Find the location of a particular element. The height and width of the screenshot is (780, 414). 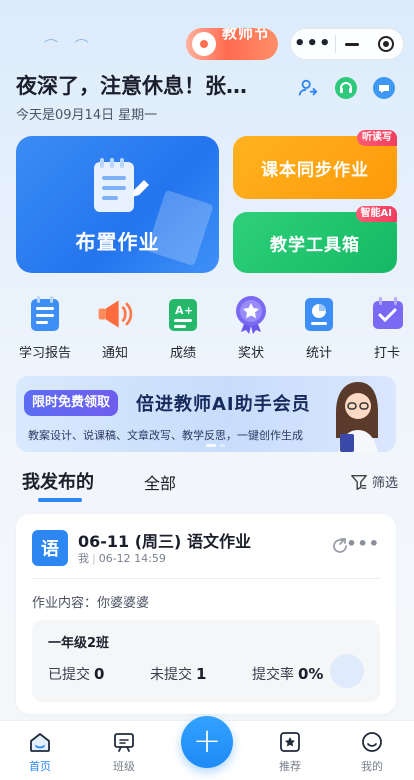

homework-publish-time: 06-12 14:59 is located at coordinates (132, 558).